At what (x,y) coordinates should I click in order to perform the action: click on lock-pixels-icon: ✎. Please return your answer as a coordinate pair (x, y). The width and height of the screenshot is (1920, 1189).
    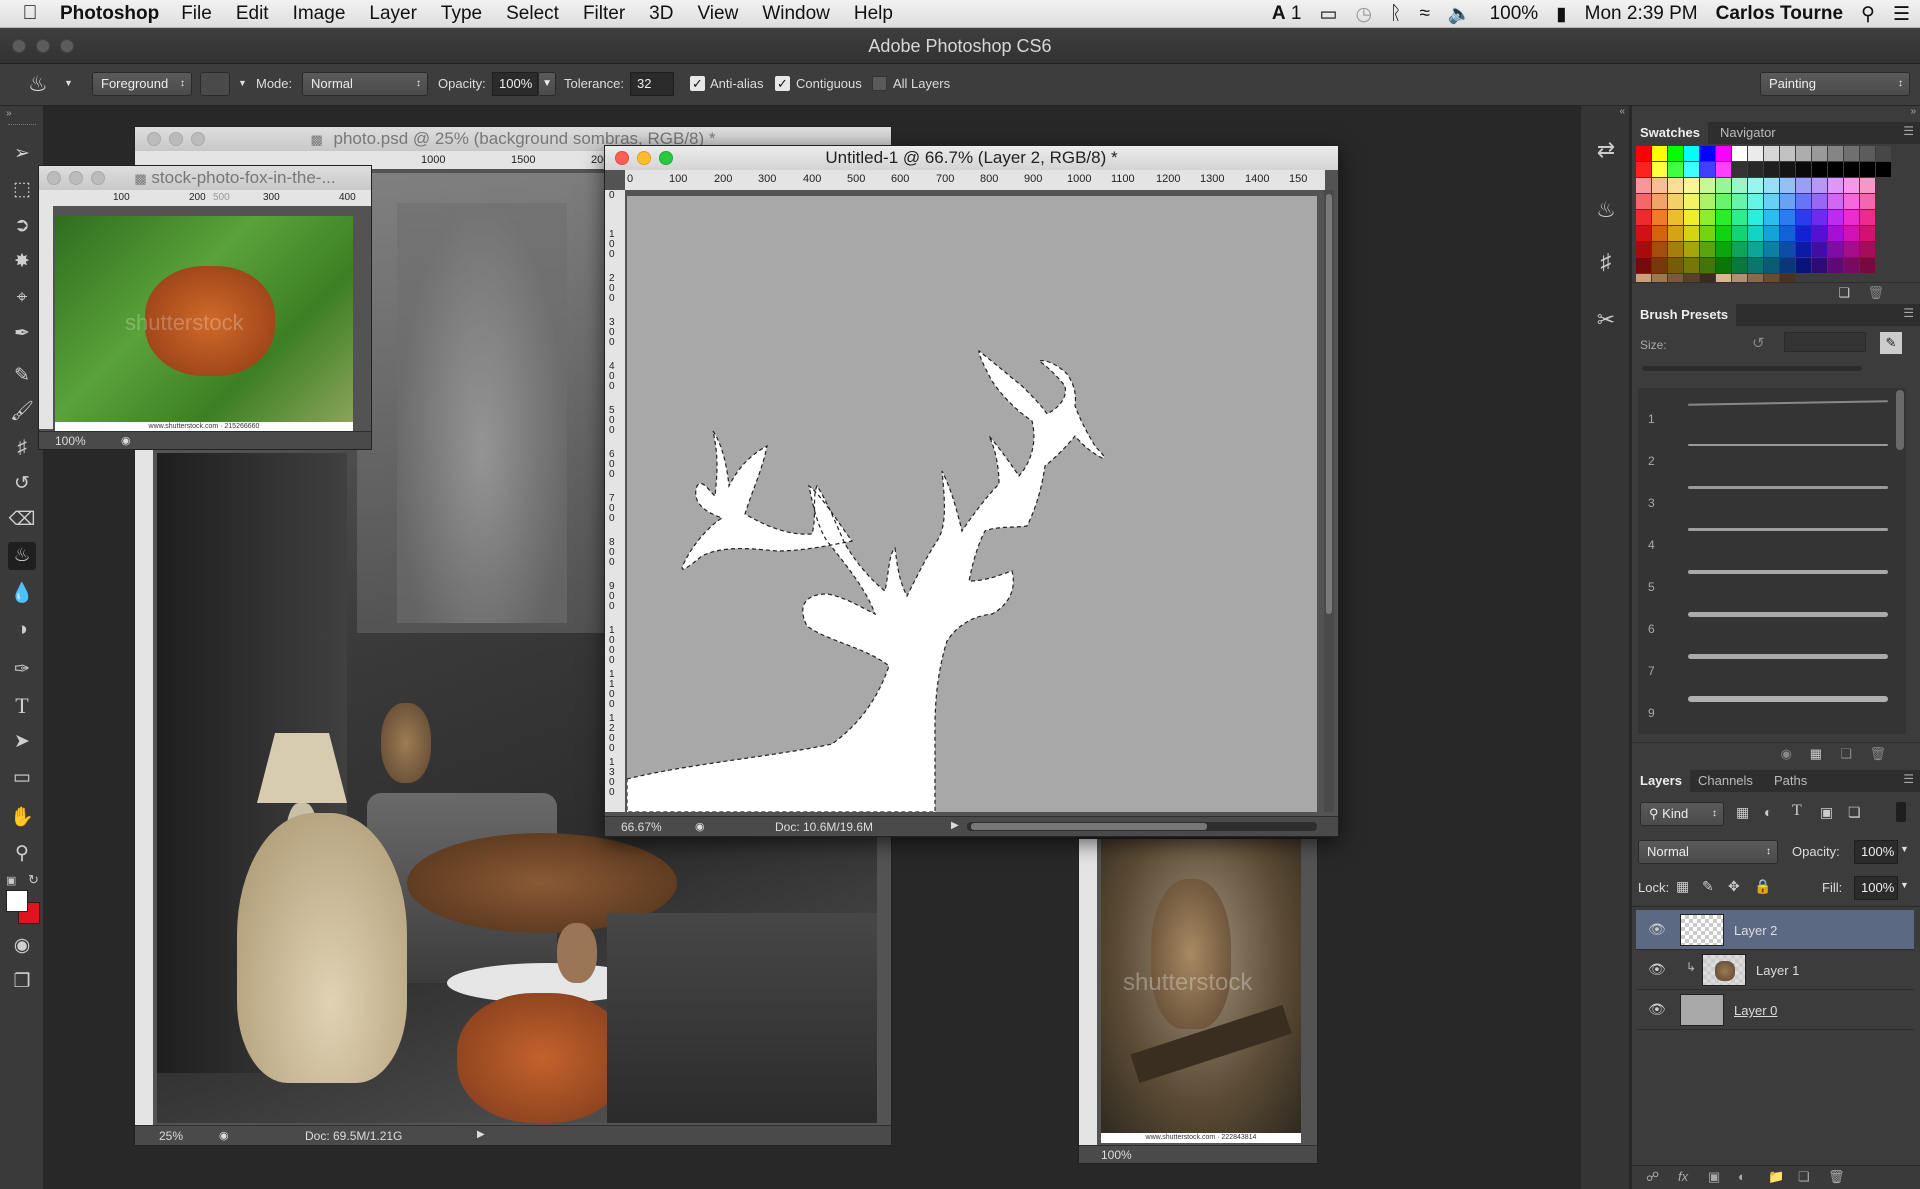
    Looking at the image, I should click on (1708, 886).